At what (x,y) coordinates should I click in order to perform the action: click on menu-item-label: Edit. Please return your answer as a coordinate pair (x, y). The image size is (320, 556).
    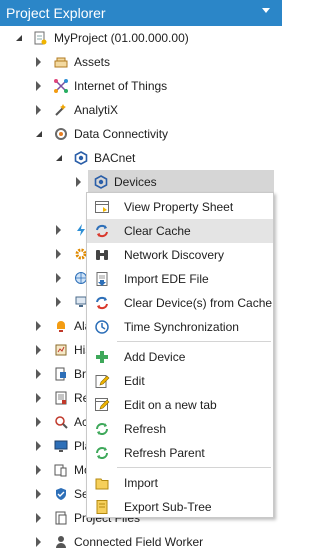
    Looking at the image, I should click on (134, 381).